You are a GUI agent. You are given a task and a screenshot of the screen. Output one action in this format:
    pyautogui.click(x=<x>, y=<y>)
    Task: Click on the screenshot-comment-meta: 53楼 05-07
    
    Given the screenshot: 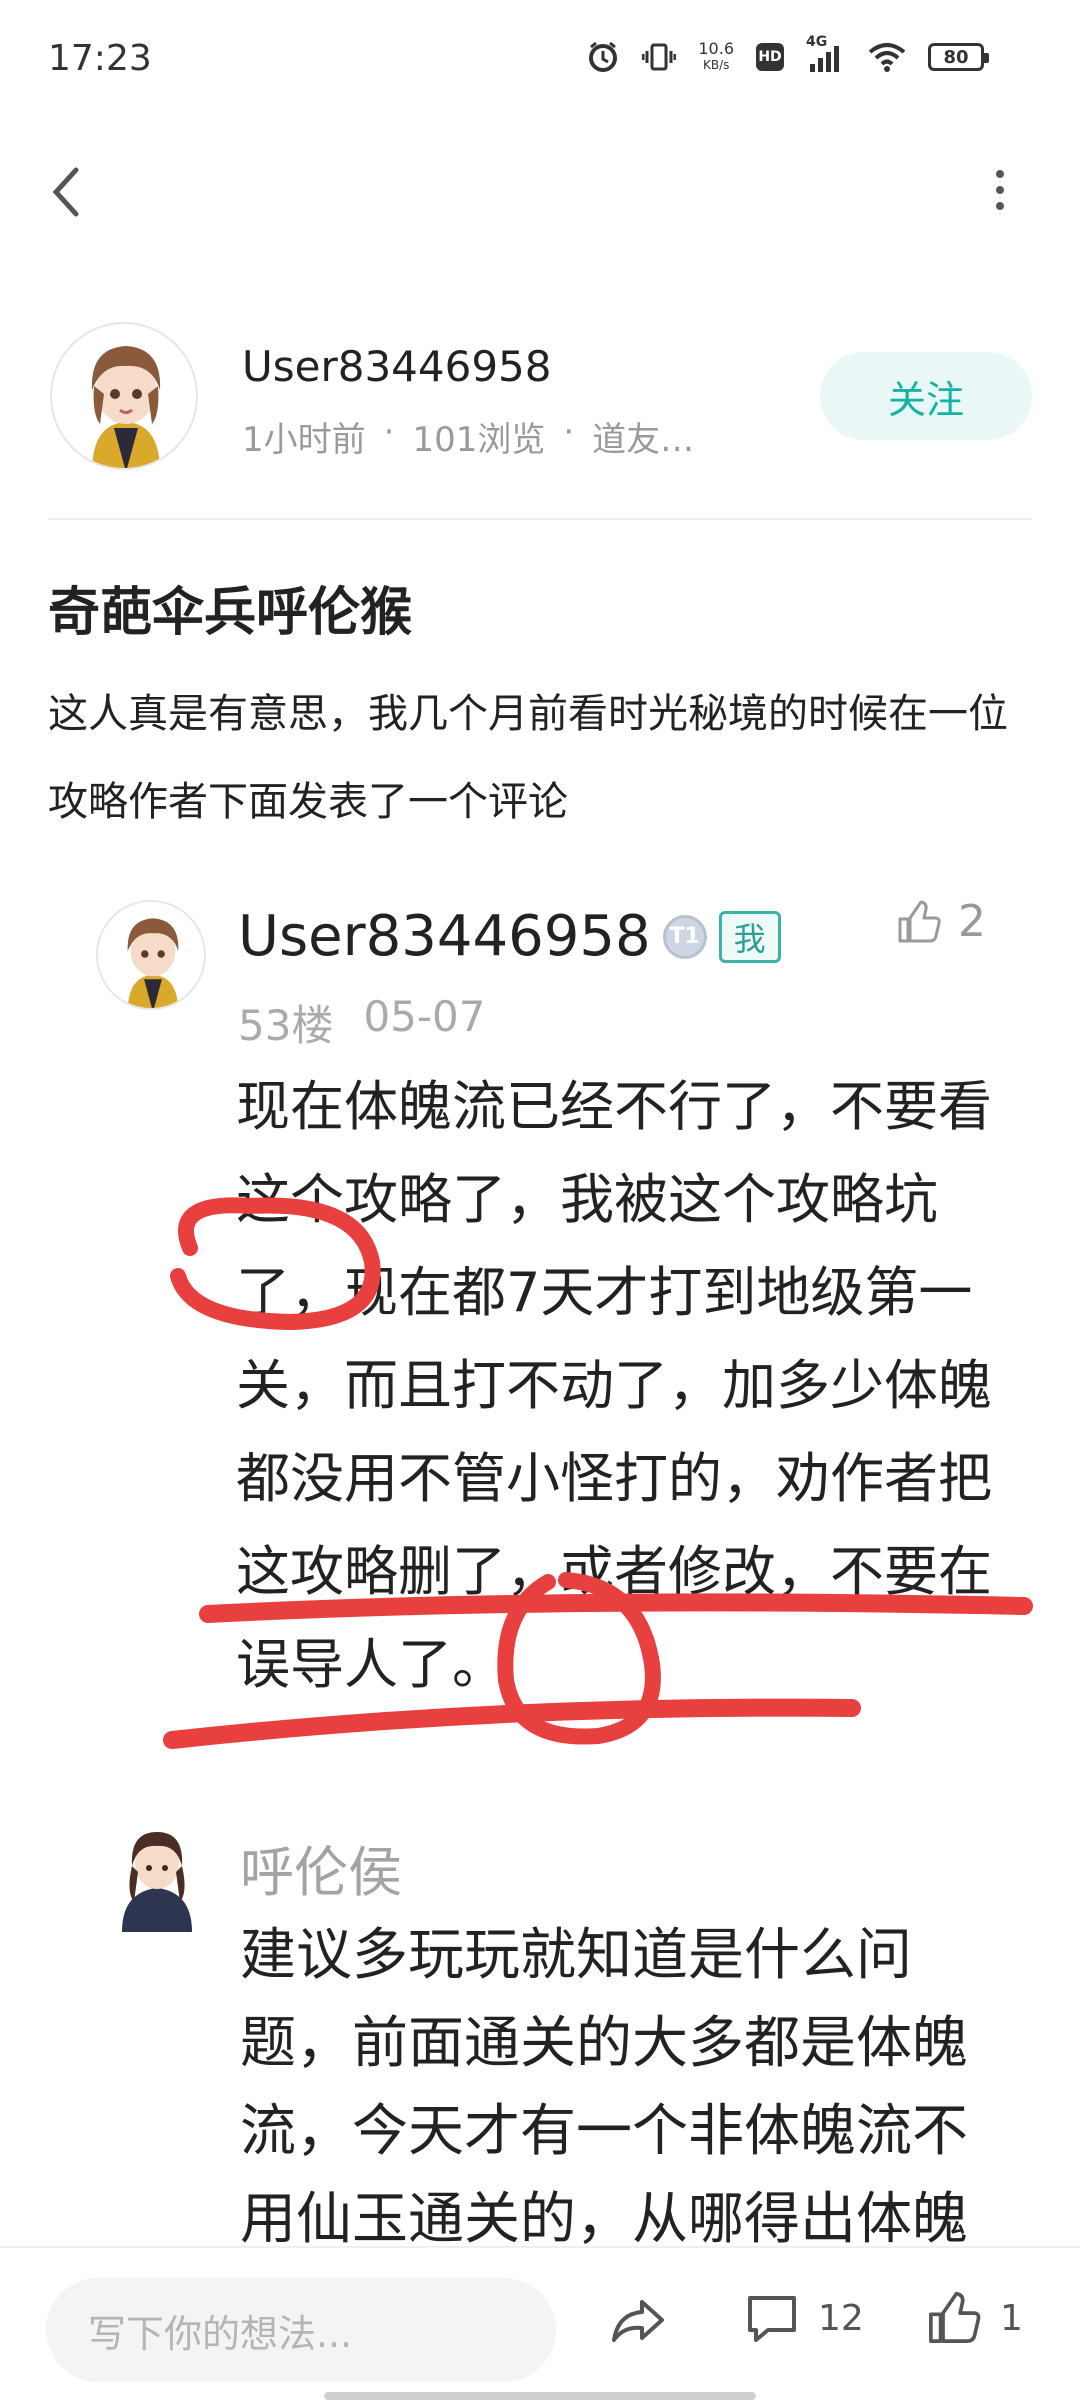 What is the action you would take?
    pyautogui.click(x=362, y=1022)
    